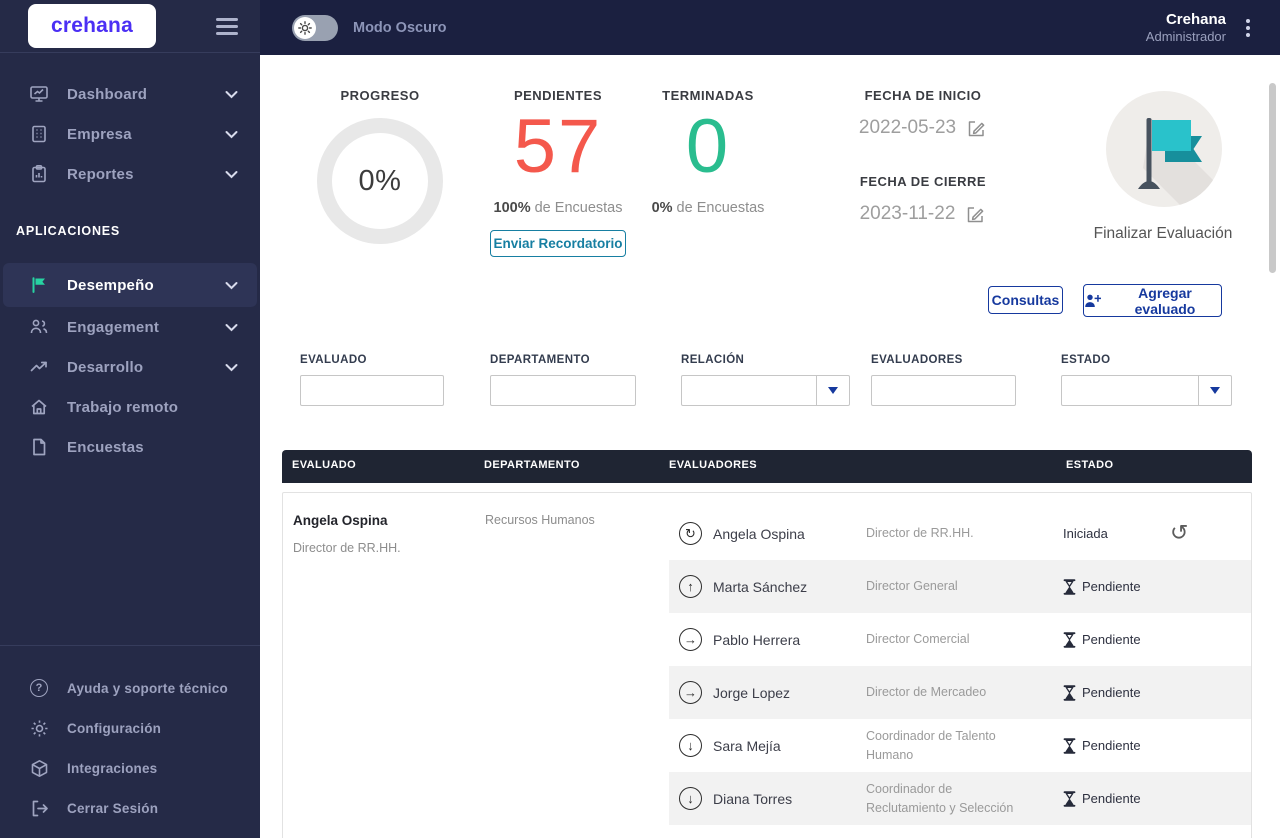 The width and height of the screenshot is (1280, 838). I want to click on sidebar-item-label: Configuración, so click(114, 728).